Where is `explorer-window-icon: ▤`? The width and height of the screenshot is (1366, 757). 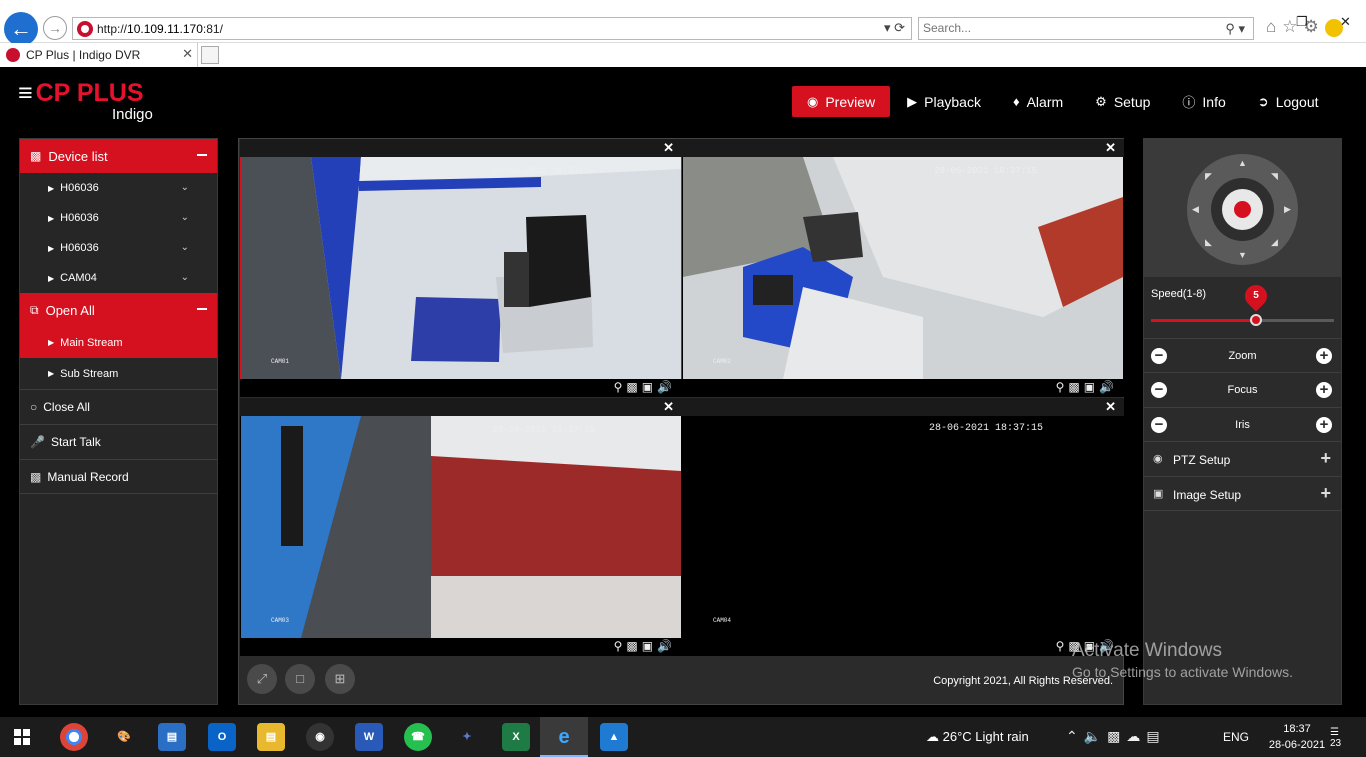 explorer-window-icon: ▤ is located at coordinates (172, 737).